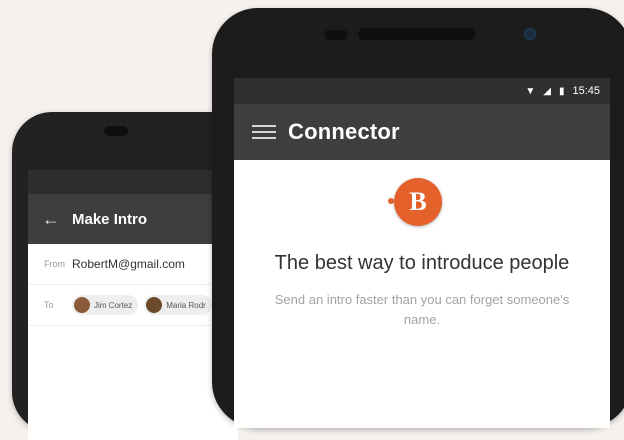 The image size is (624, 440). What do you see at coordinates (547, 91) in the screenshot?
I see `signal-icon: ◢` at bounding box center [547, 91].